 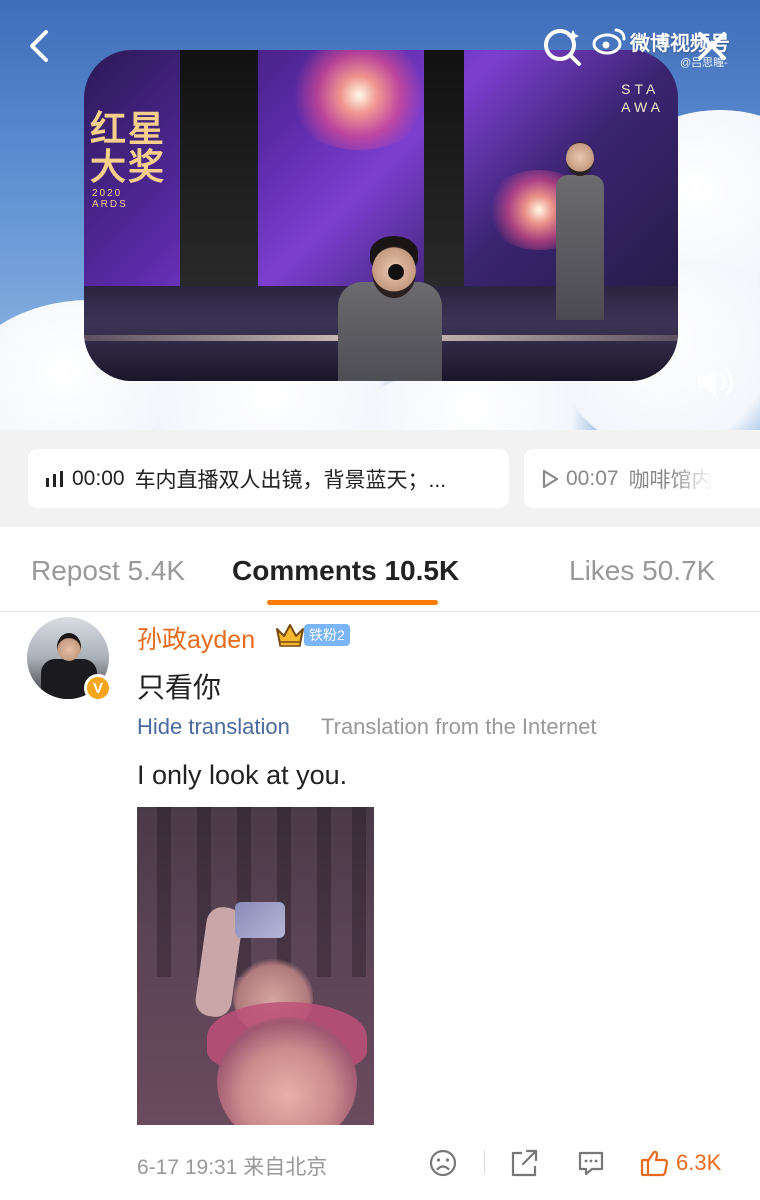 I want to click on action-divider, so click(x=484, y=1162).